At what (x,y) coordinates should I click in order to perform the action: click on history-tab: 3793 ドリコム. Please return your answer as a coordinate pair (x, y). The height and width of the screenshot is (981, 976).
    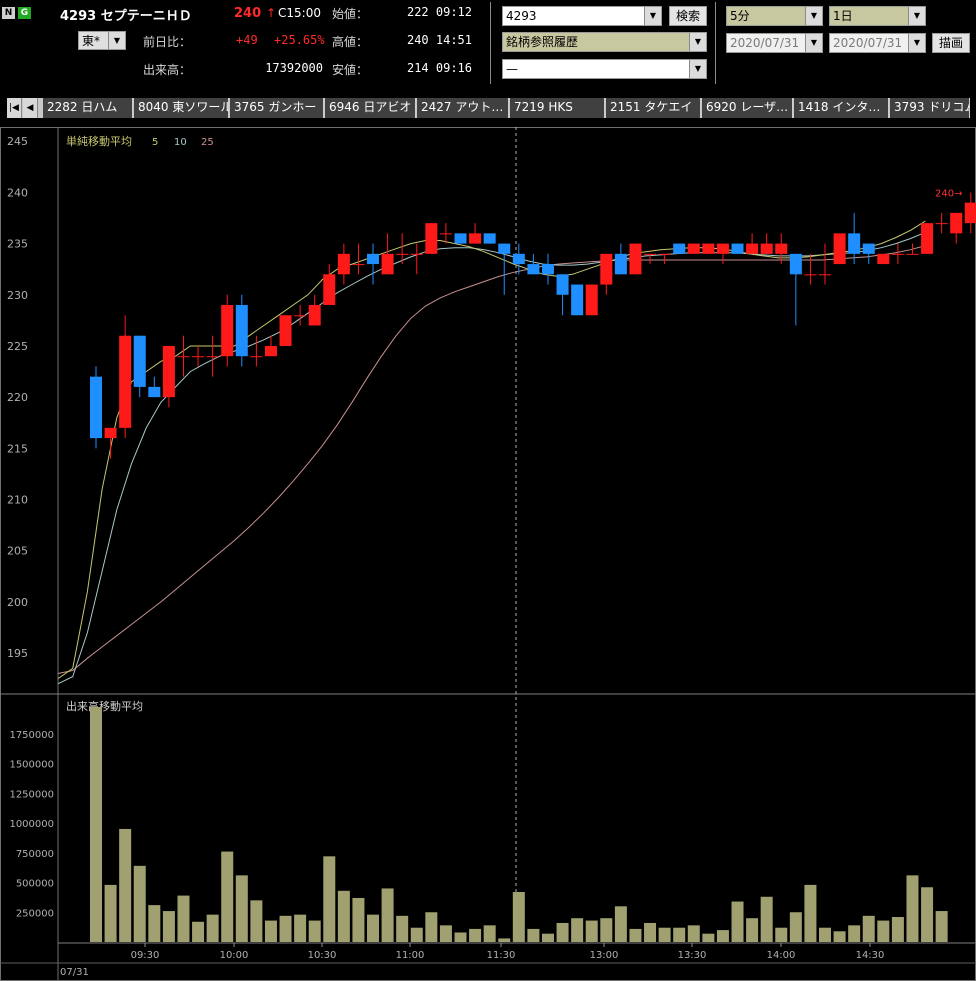
    Looking at the image, I should click on (930, 108).